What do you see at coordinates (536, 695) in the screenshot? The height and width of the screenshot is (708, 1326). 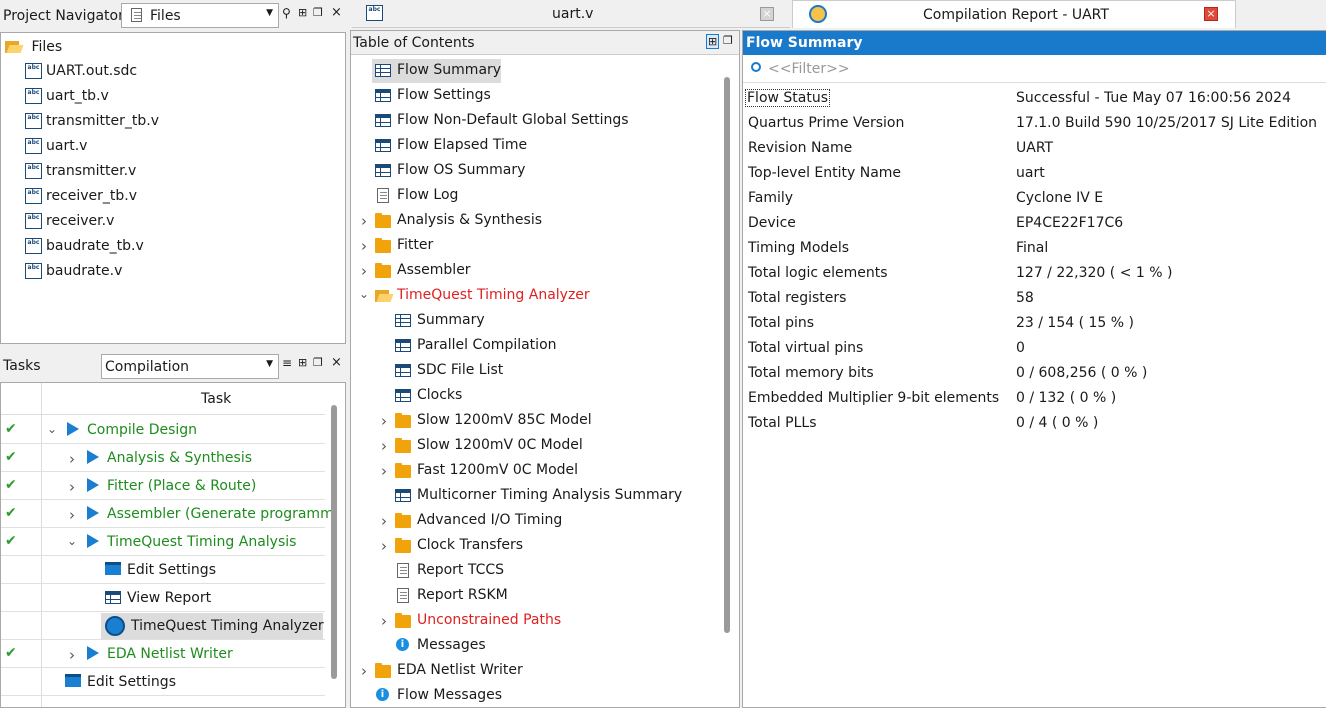 I see `toc-item: i Flow Messages` at bounding box center [536, 695].